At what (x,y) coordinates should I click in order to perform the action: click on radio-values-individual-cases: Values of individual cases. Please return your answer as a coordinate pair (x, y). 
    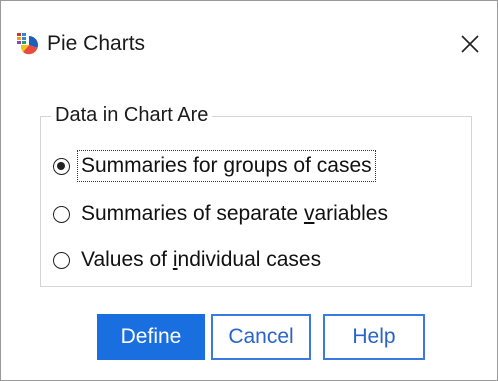
    Looking at the image, I should click on (188, 260).